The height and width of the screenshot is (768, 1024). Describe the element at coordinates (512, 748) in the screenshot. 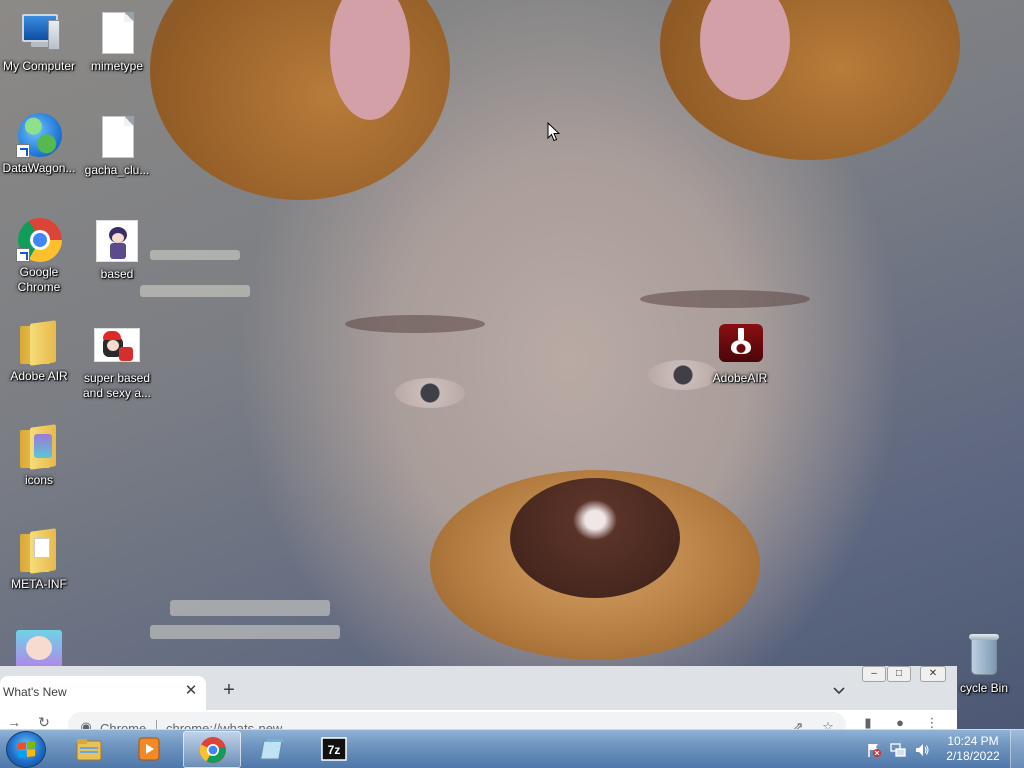

I see `taskbar: 7z 10:24 PM 2/18/2022` at that location.